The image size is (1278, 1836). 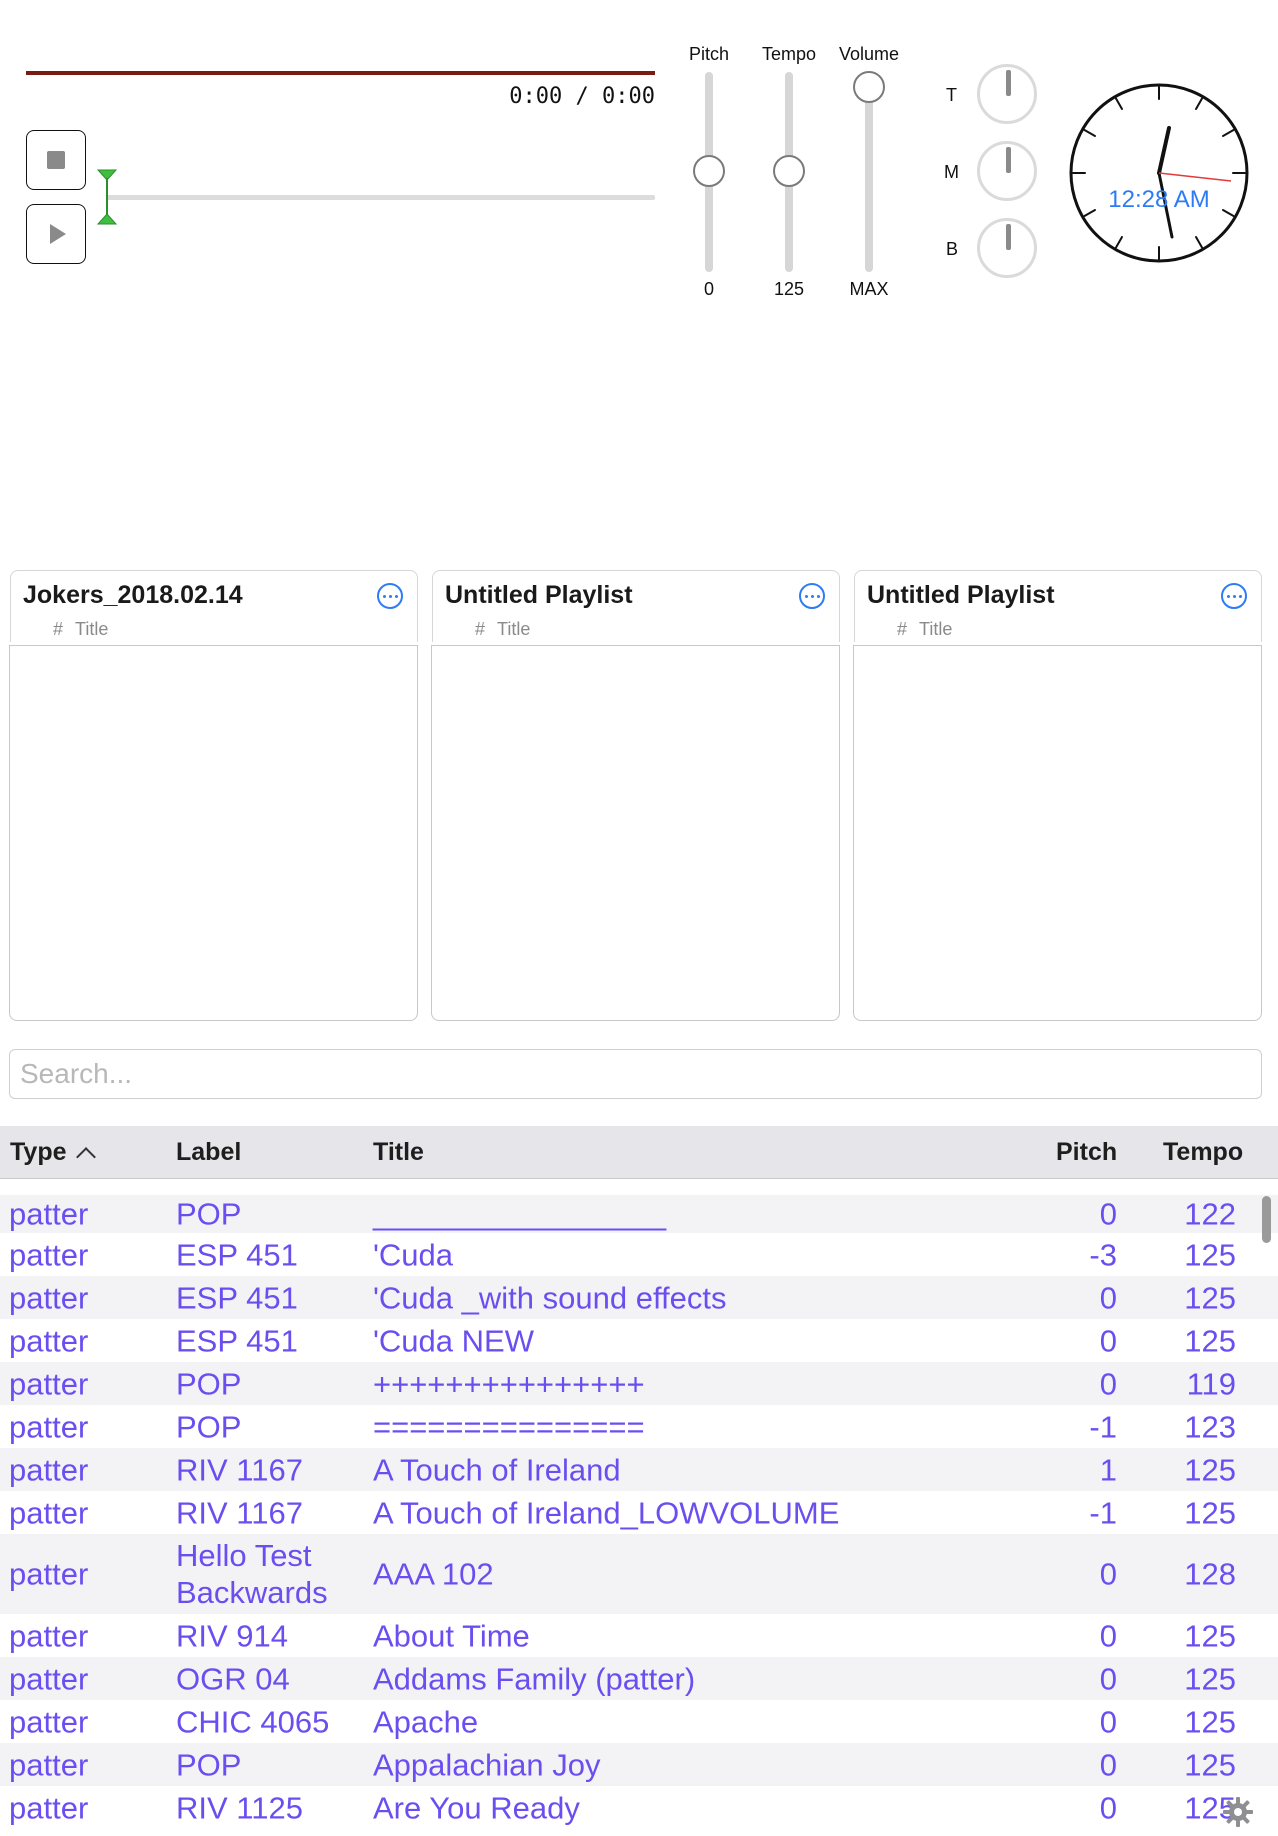 What do you see at coordinates (451, 1635) in the screenshot?
I see `cell-title: About Time` at bounding box center [451, 1635].